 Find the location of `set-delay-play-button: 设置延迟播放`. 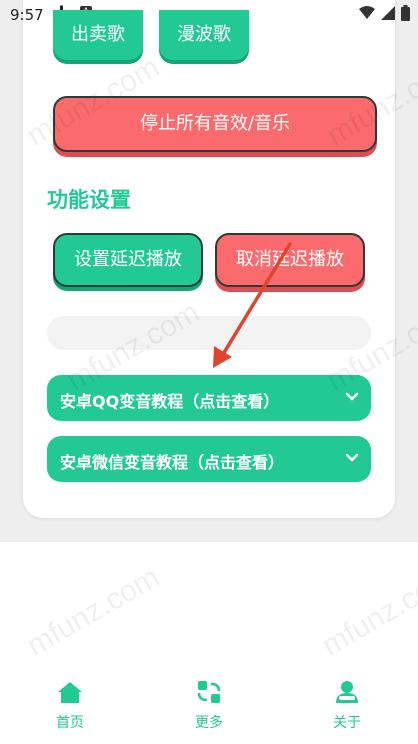

set-delay-play-button: 设置延迟播放 is located at coordinates (128, 260).